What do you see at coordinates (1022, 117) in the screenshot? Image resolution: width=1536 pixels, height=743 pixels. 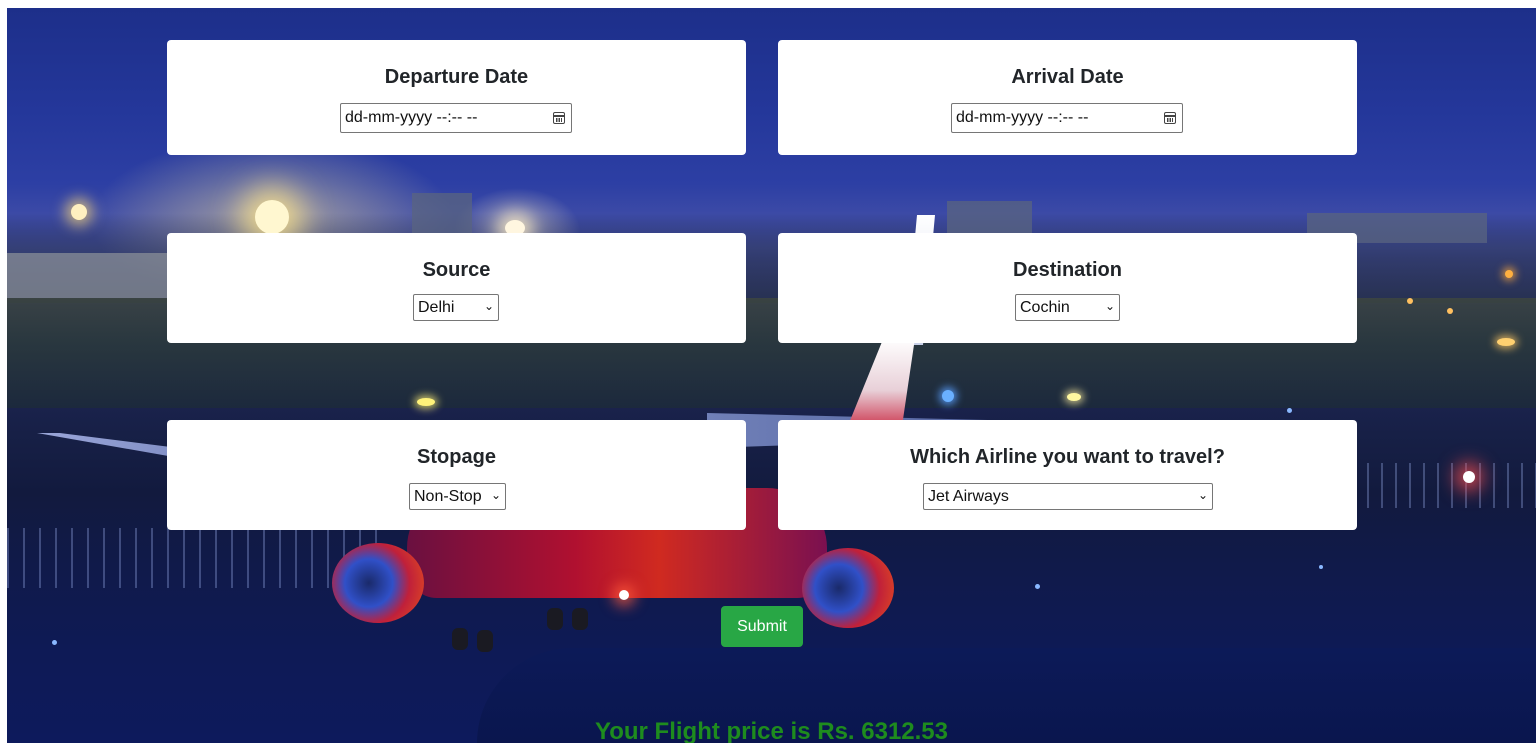 I see `arrival-date-placeholder: dd-mm-yyyy --:-- --` at bounding box center [1022, 117].